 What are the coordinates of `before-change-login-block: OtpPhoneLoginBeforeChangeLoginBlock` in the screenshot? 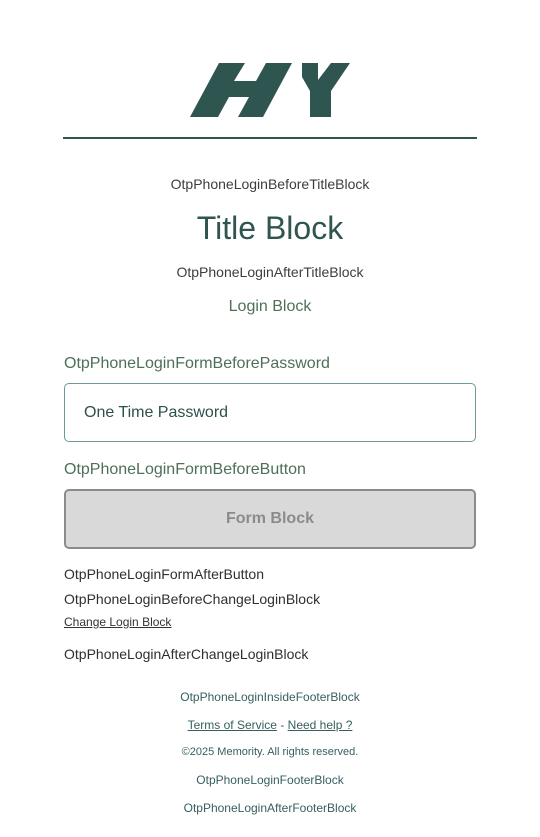 It's located at (192, 599).